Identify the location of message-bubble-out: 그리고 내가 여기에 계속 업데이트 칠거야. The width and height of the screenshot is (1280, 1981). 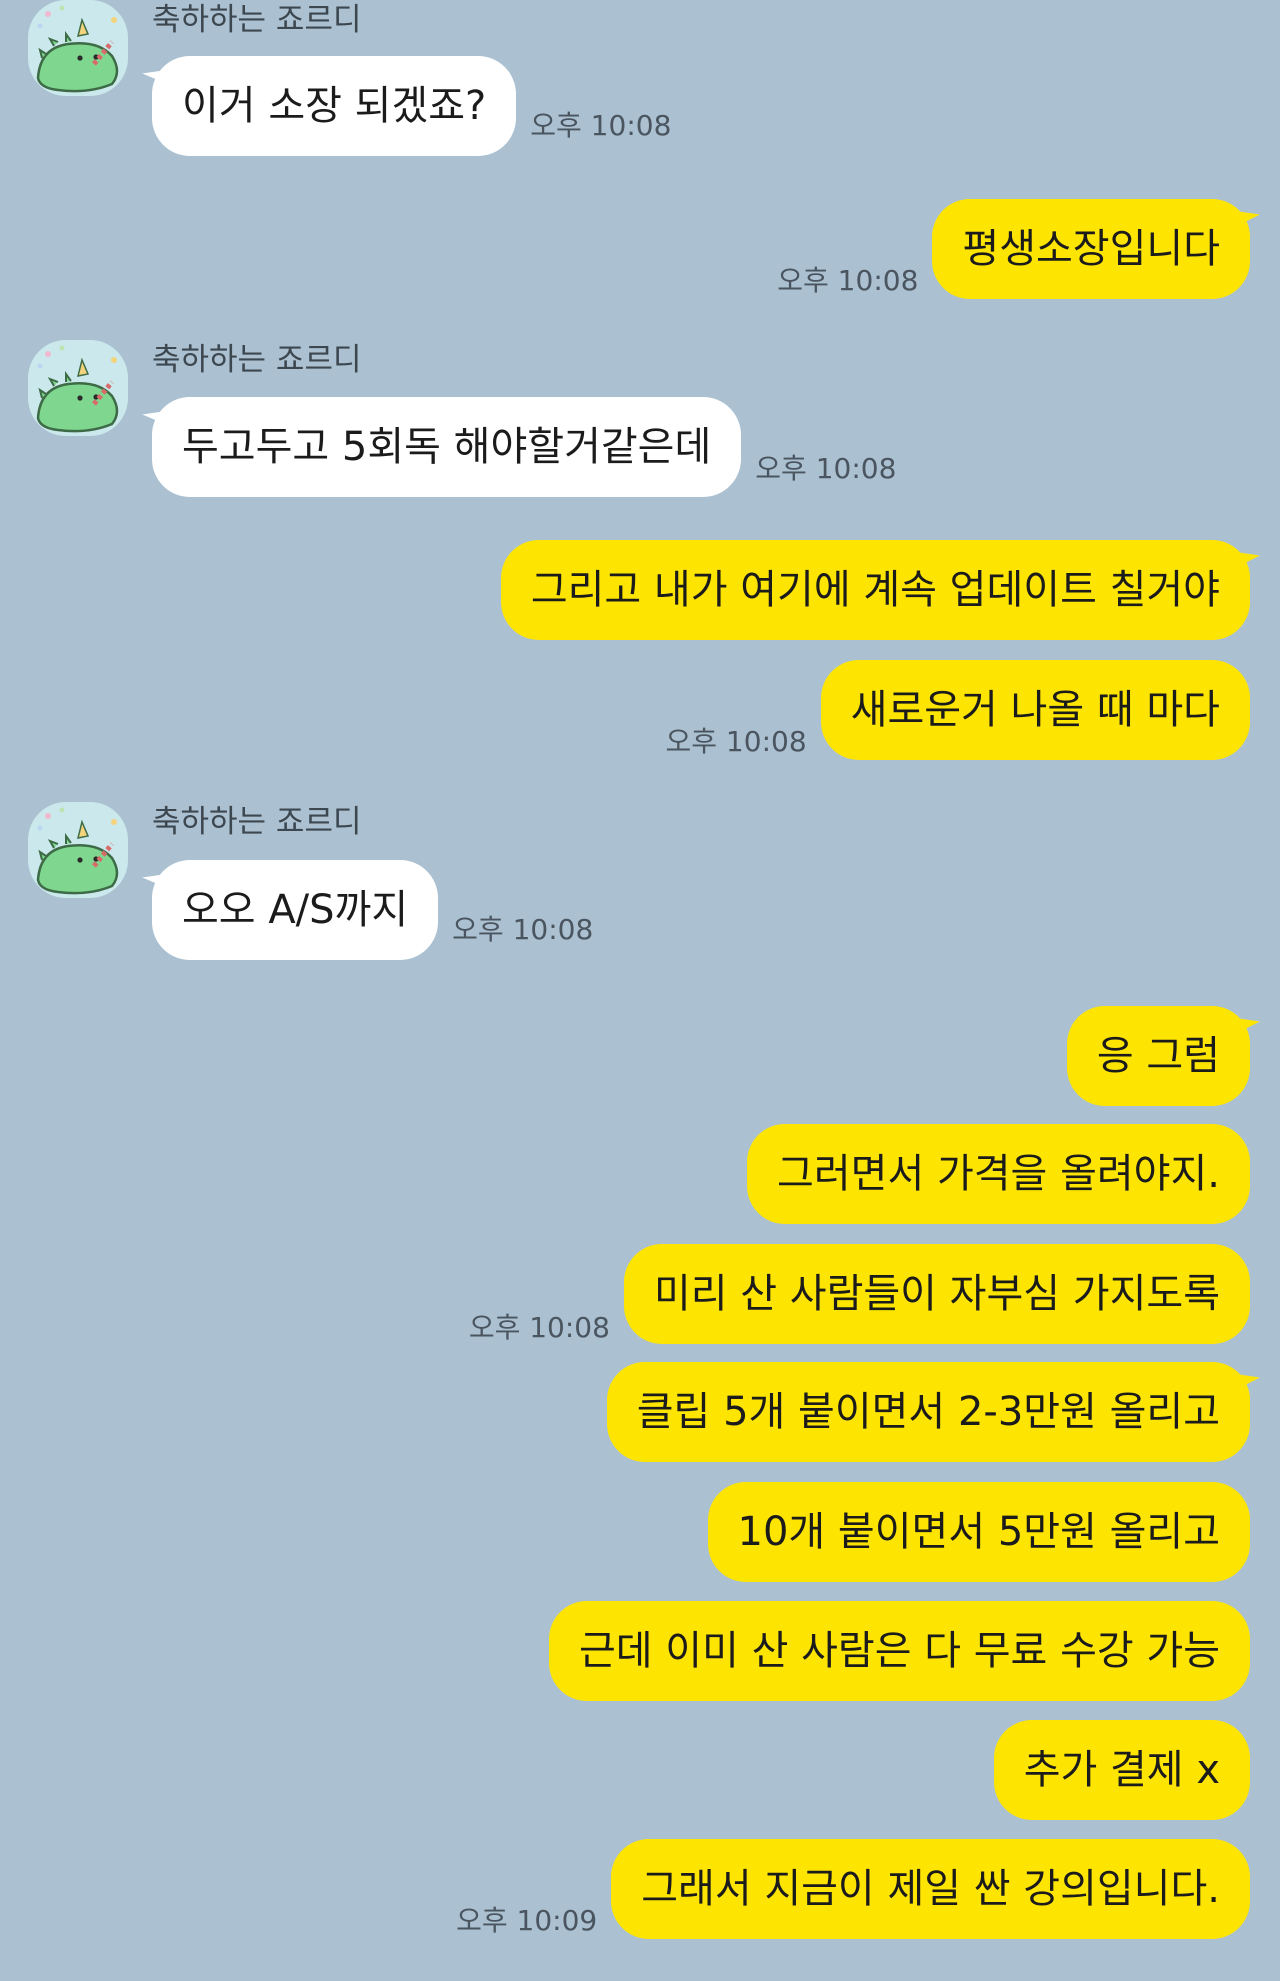
(875, 590).